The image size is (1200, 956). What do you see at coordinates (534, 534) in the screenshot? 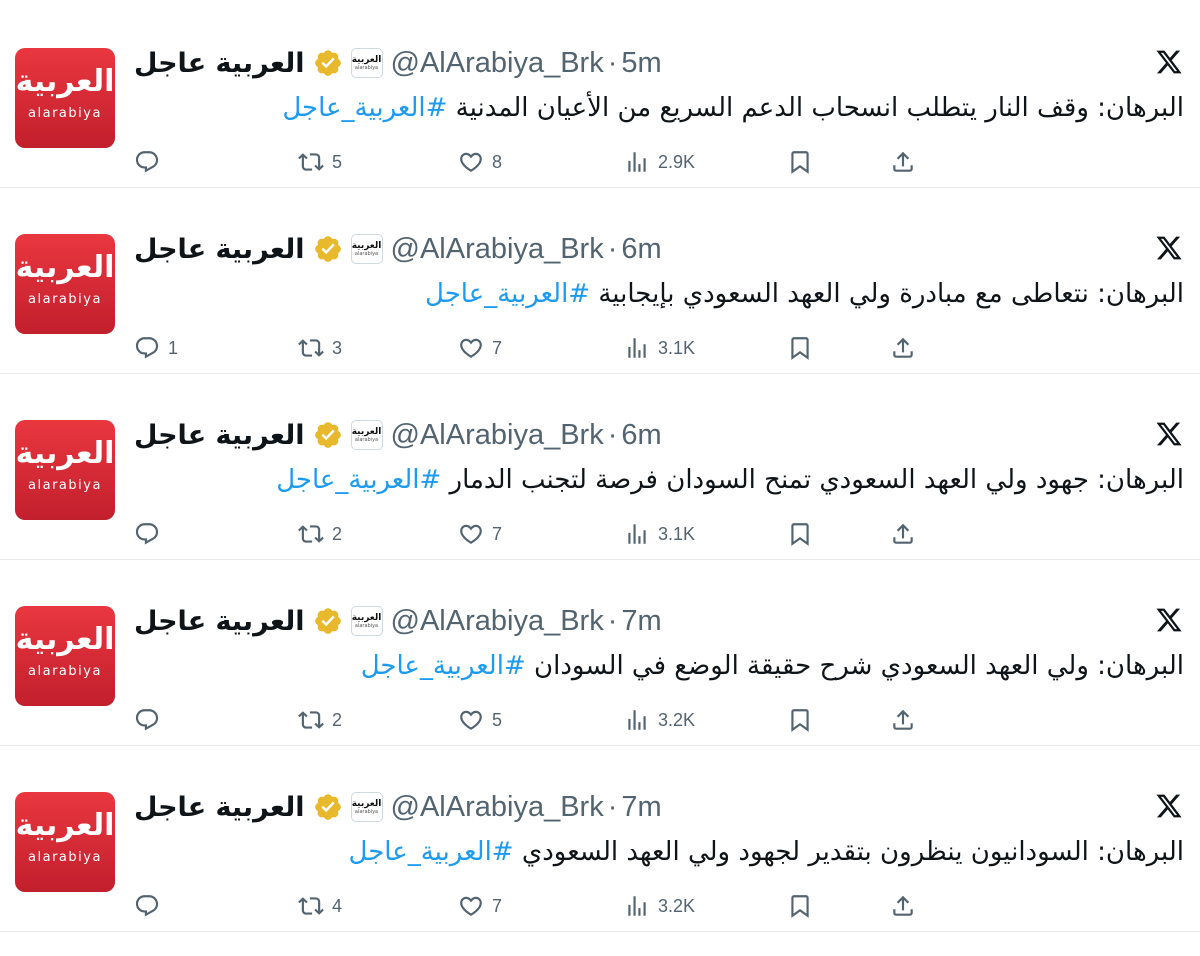
I see `tweet-actions: 2 7 3.1K` at bounding box center [534, 534].